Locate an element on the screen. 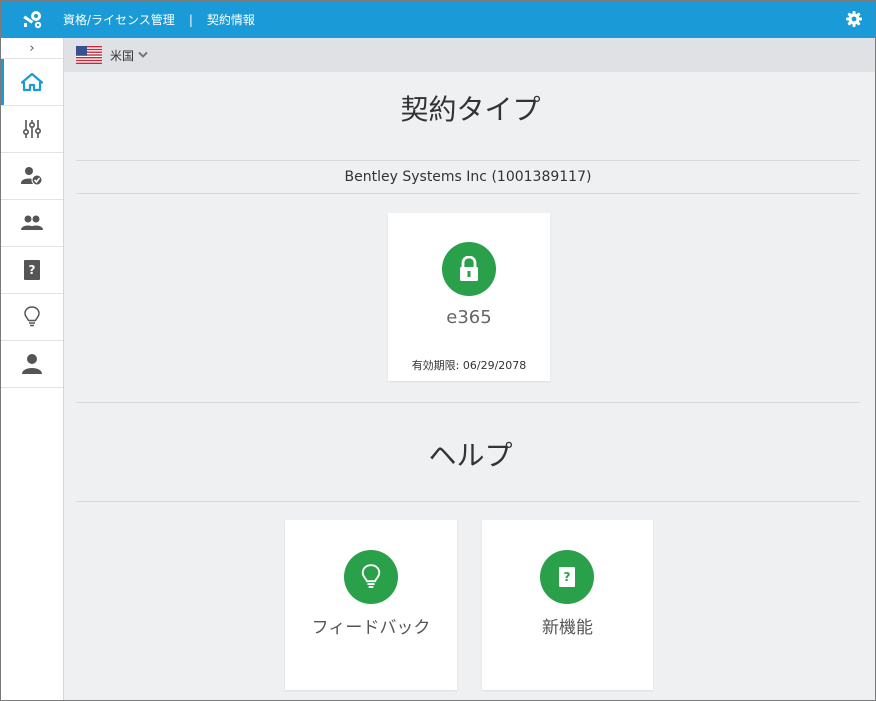 The width and height of the screenshot is (876, 701). sidebar-item-user-verified is located at coordinates (32, 176).